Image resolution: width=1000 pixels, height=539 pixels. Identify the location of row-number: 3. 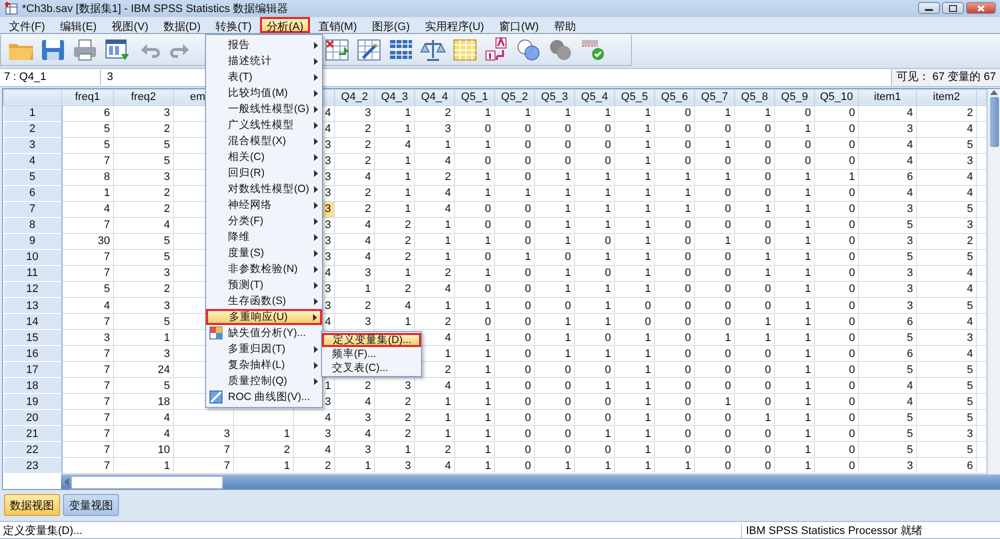
(33, 145).